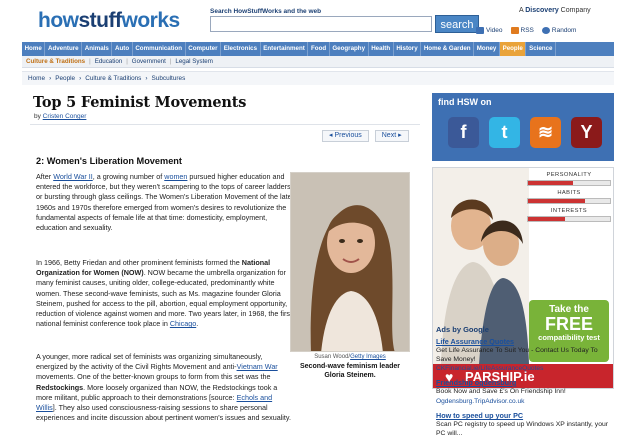 The height and width of the screenshot is (442, 640). Describe the element at coordinates (475, 341) in the screenshot. I see `google-ad-title-1: Life Assurance Quotes` at that location.